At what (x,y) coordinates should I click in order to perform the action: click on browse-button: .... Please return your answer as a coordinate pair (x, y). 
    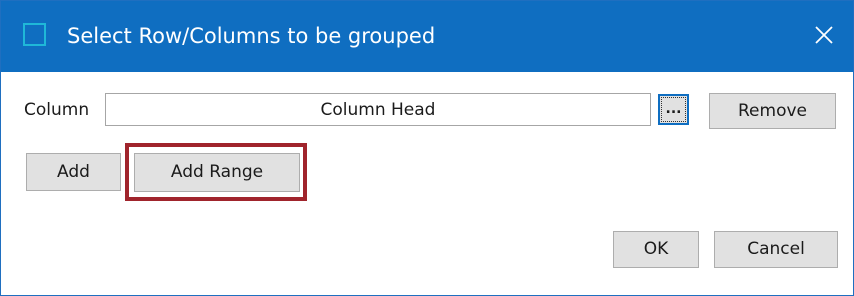
    Looking at the image, I should click on (673, 109).